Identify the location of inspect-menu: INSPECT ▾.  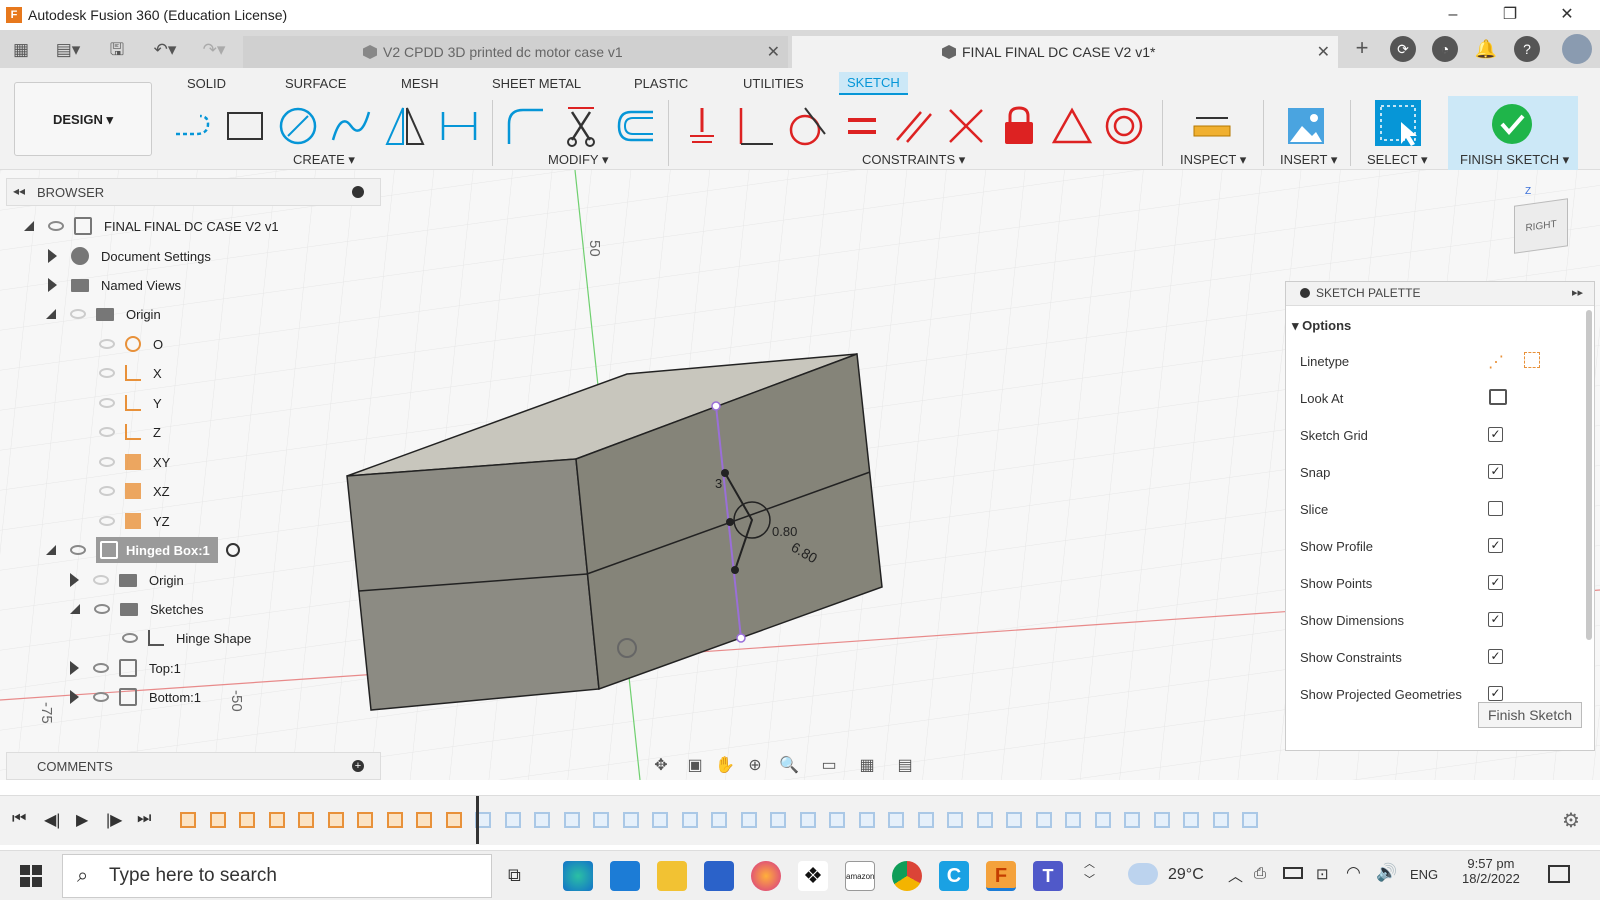
(1213, 160).